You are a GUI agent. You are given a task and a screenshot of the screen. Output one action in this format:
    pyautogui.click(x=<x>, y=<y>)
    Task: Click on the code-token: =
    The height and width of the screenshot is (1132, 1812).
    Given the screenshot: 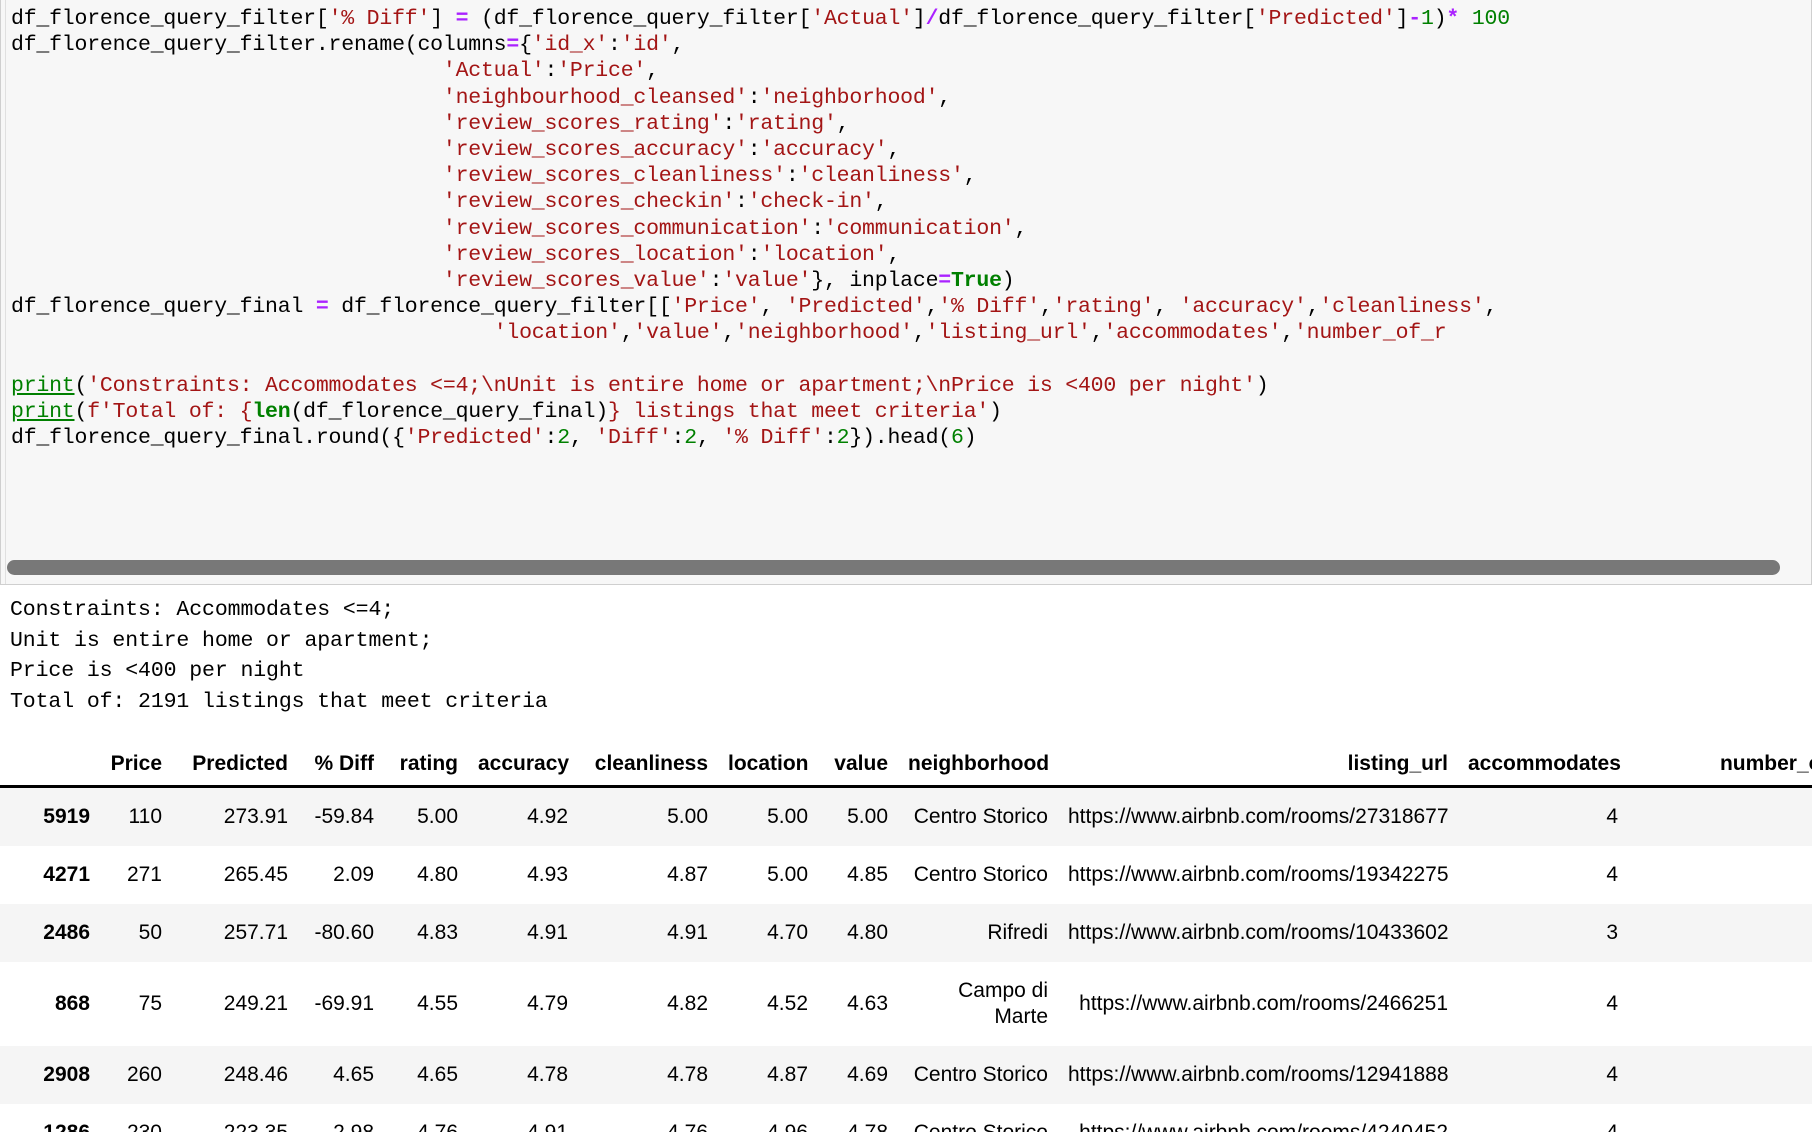 What is the action you would take?
    pyautogui.click(x=322, y=307)
    